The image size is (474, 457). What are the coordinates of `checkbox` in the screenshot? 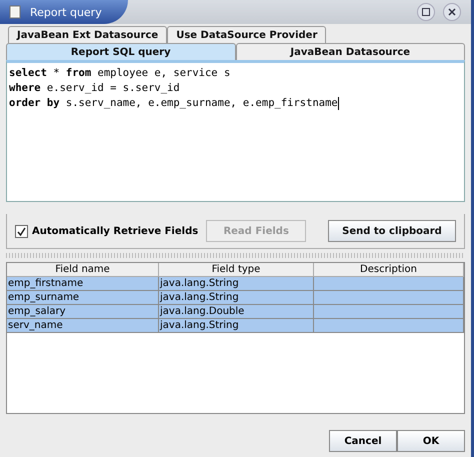 It's located at (21, 231).